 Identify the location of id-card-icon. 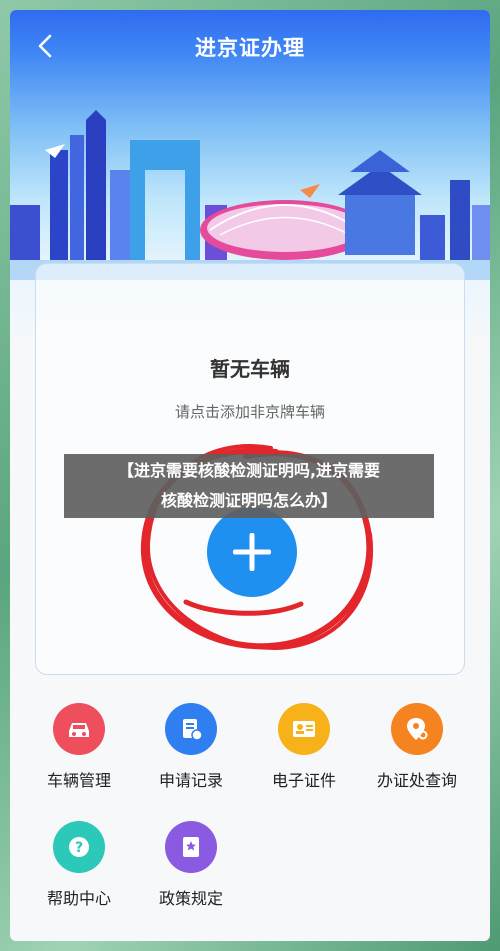
(304, 729).